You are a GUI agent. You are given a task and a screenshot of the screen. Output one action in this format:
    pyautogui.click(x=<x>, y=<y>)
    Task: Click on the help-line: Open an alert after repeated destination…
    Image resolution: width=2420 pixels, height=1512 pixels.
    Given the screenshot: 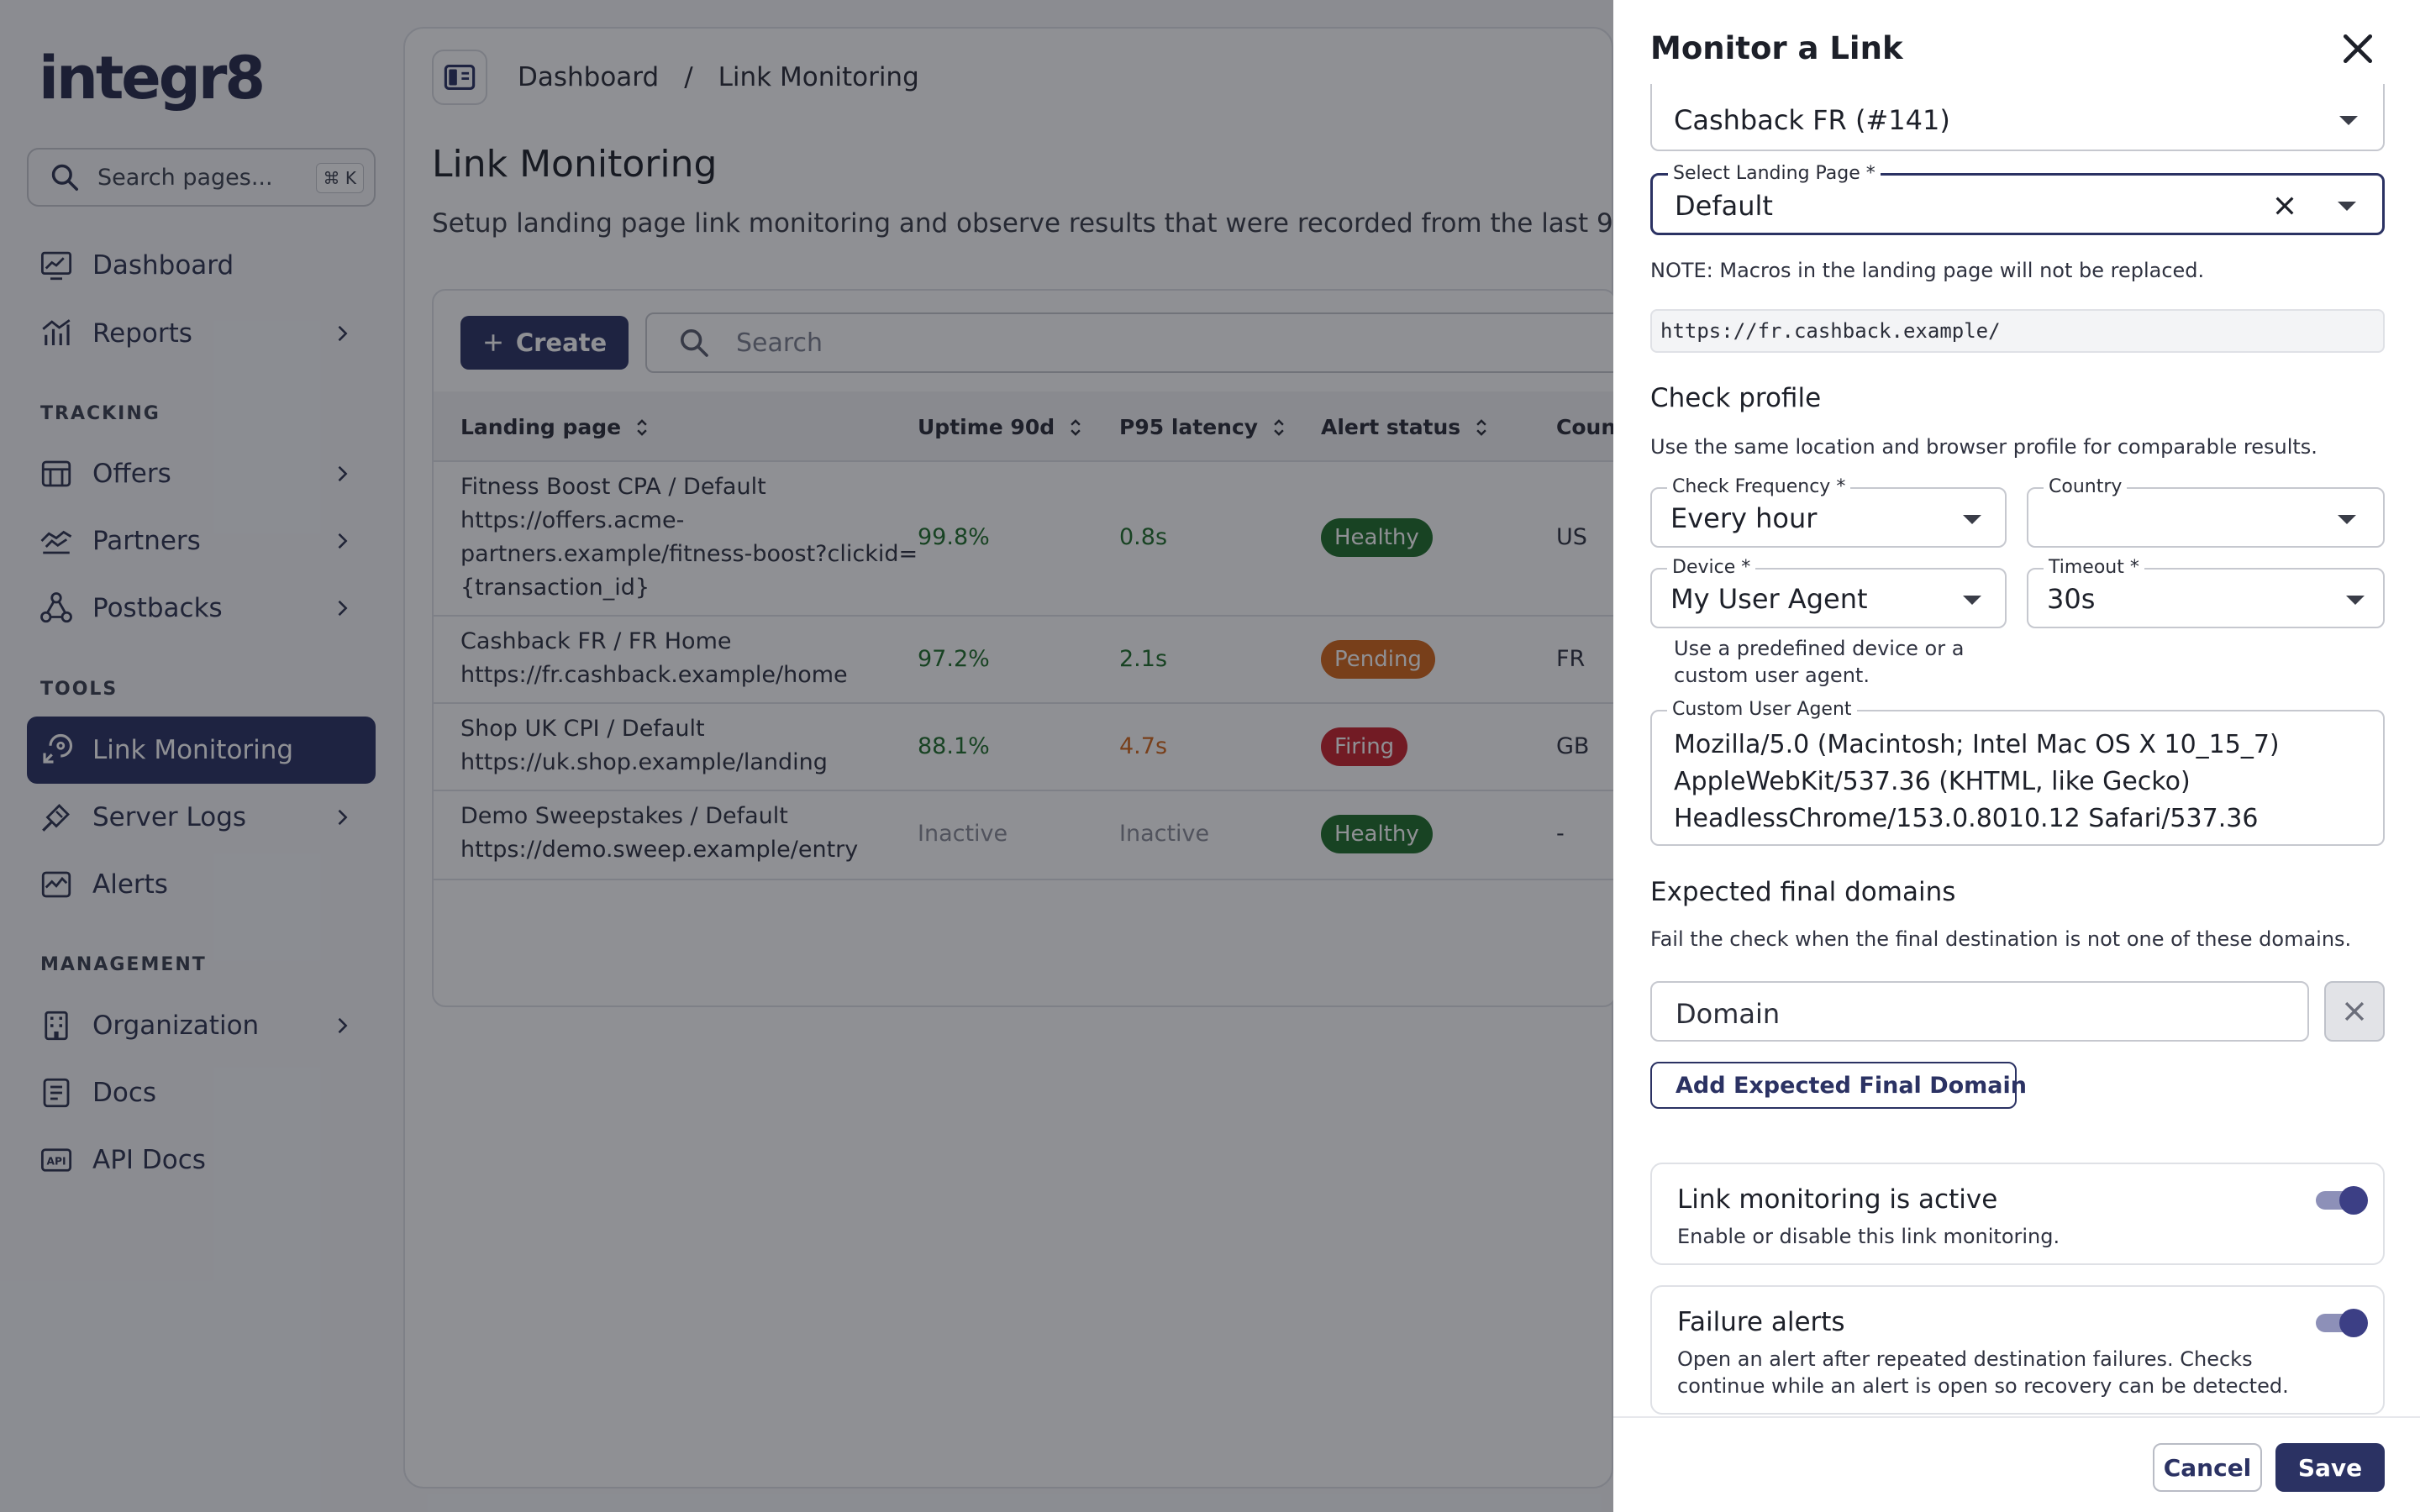 What is the action you would take?
    pyautogui.click(x=1965, y=1359)
    